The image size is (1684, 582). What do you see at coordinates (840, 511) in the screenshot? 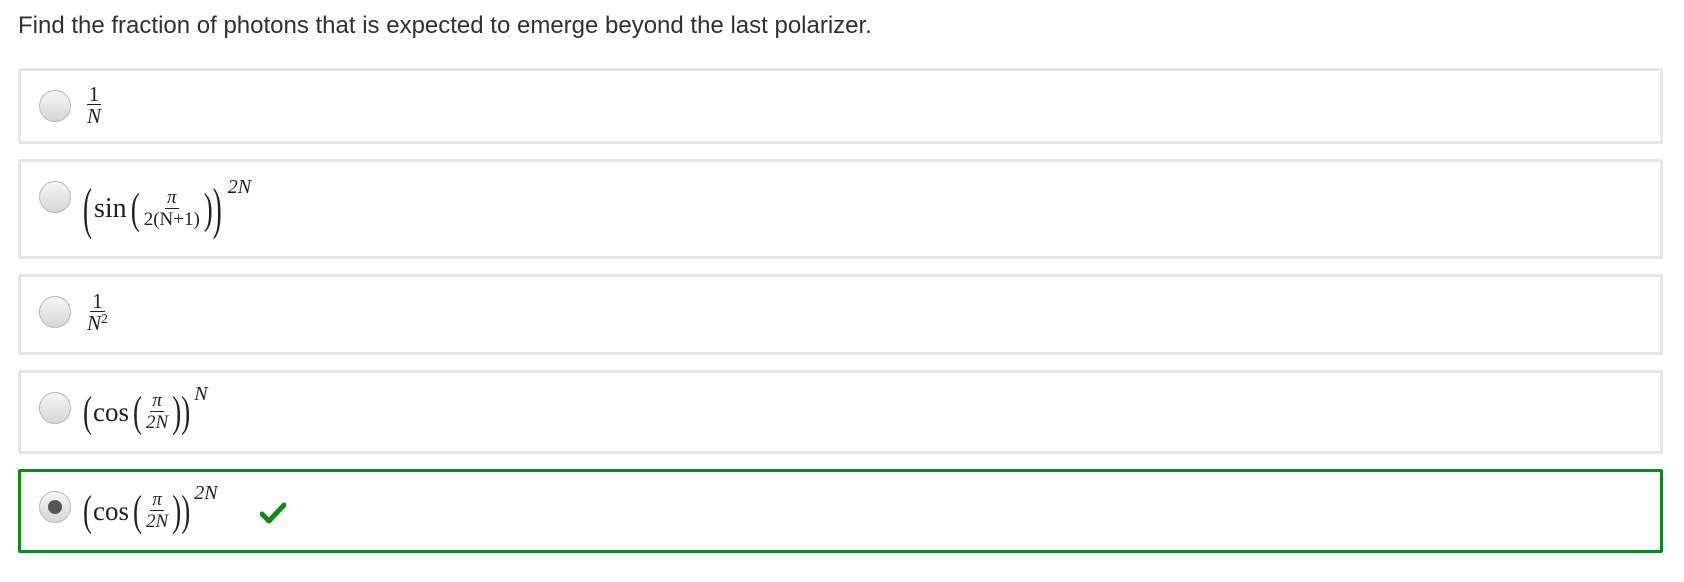
I see `choice-e: ( cos ( π 2N ) ) 2N` at bounding box center [840, 511].